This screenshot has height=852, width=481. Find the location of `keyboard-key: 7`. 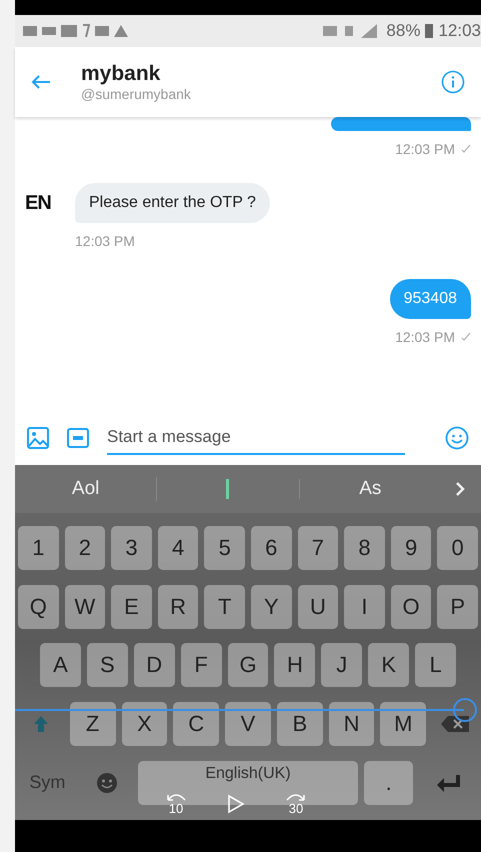

keyboard-key: 7 is located at coordinates (318, 548).